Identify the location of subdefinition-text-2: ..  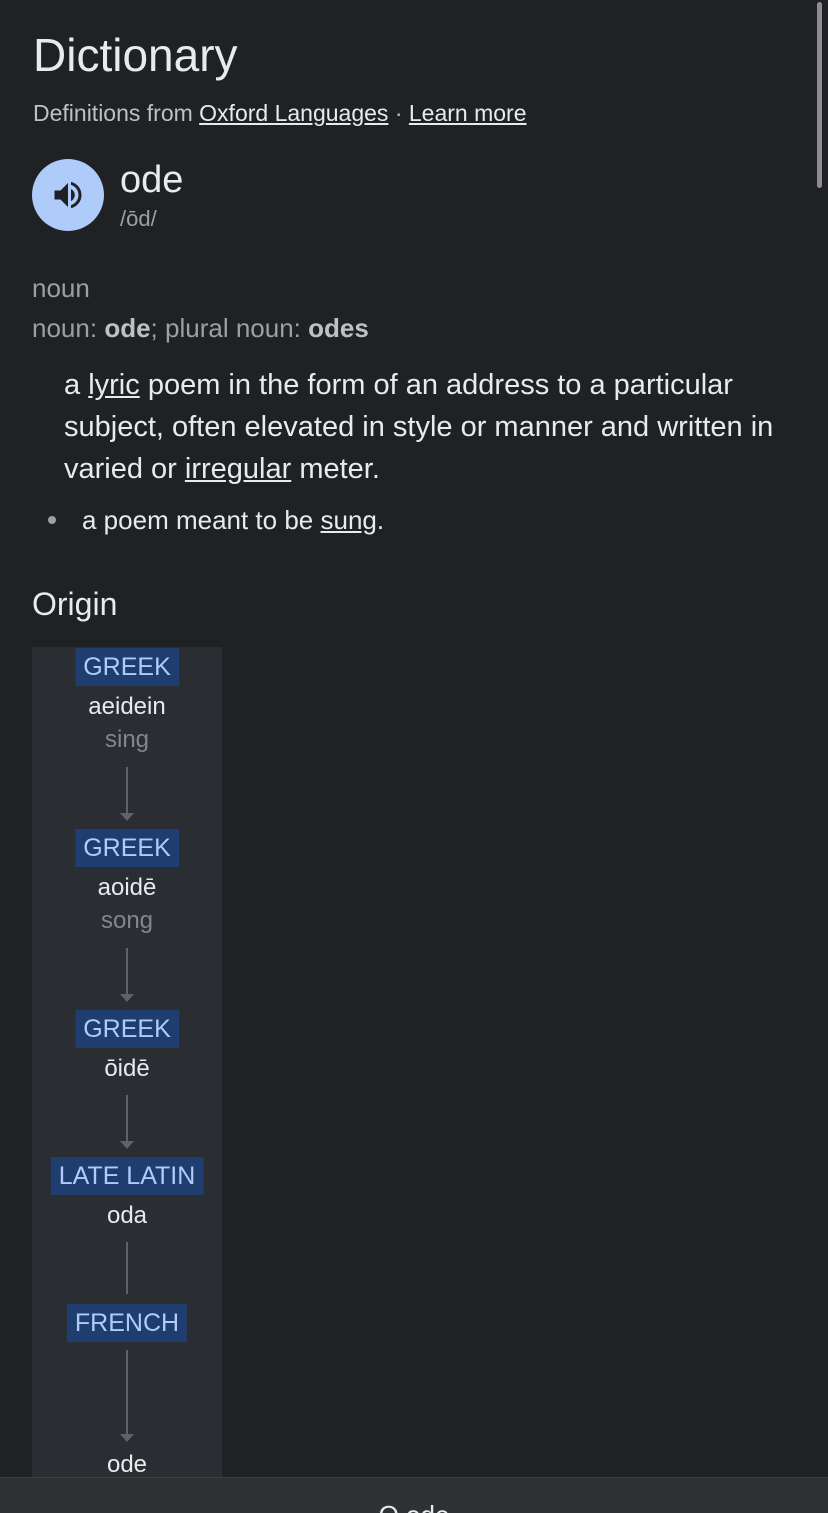
(380, 520).